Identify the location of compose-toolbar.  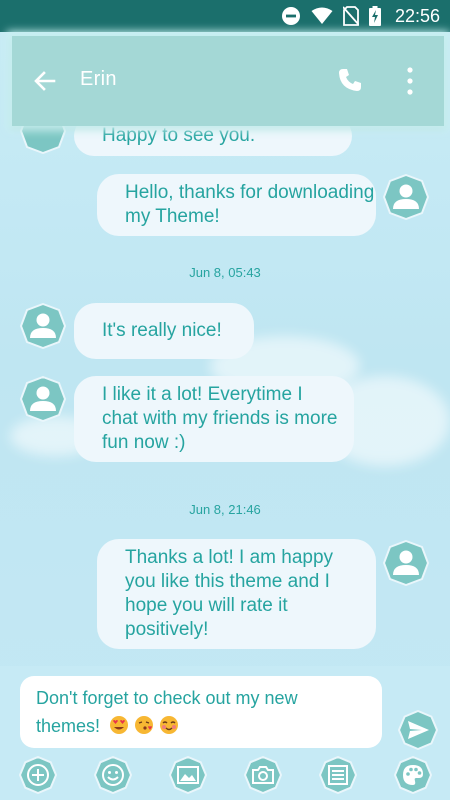
(225, 776).